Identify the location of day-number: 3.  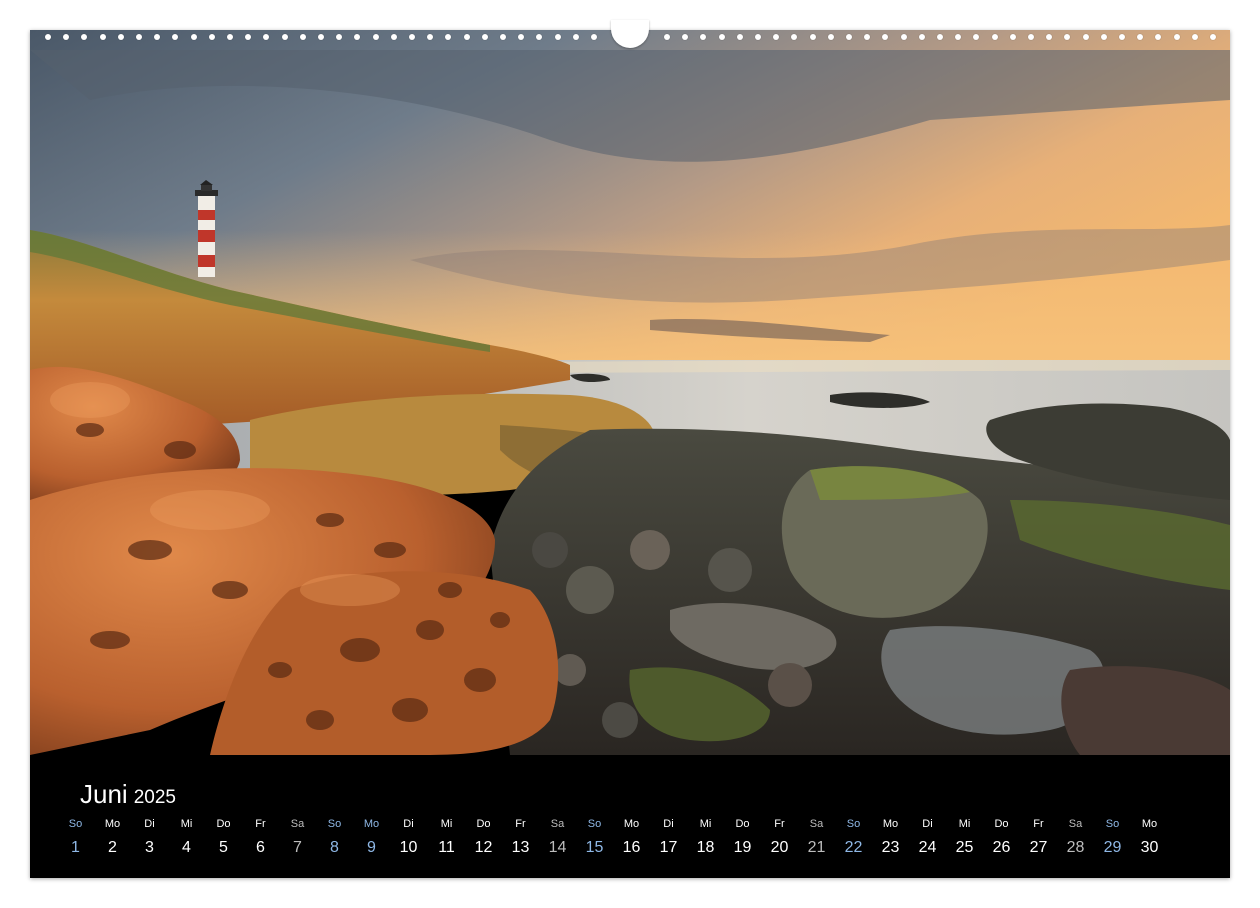
(149, 847).